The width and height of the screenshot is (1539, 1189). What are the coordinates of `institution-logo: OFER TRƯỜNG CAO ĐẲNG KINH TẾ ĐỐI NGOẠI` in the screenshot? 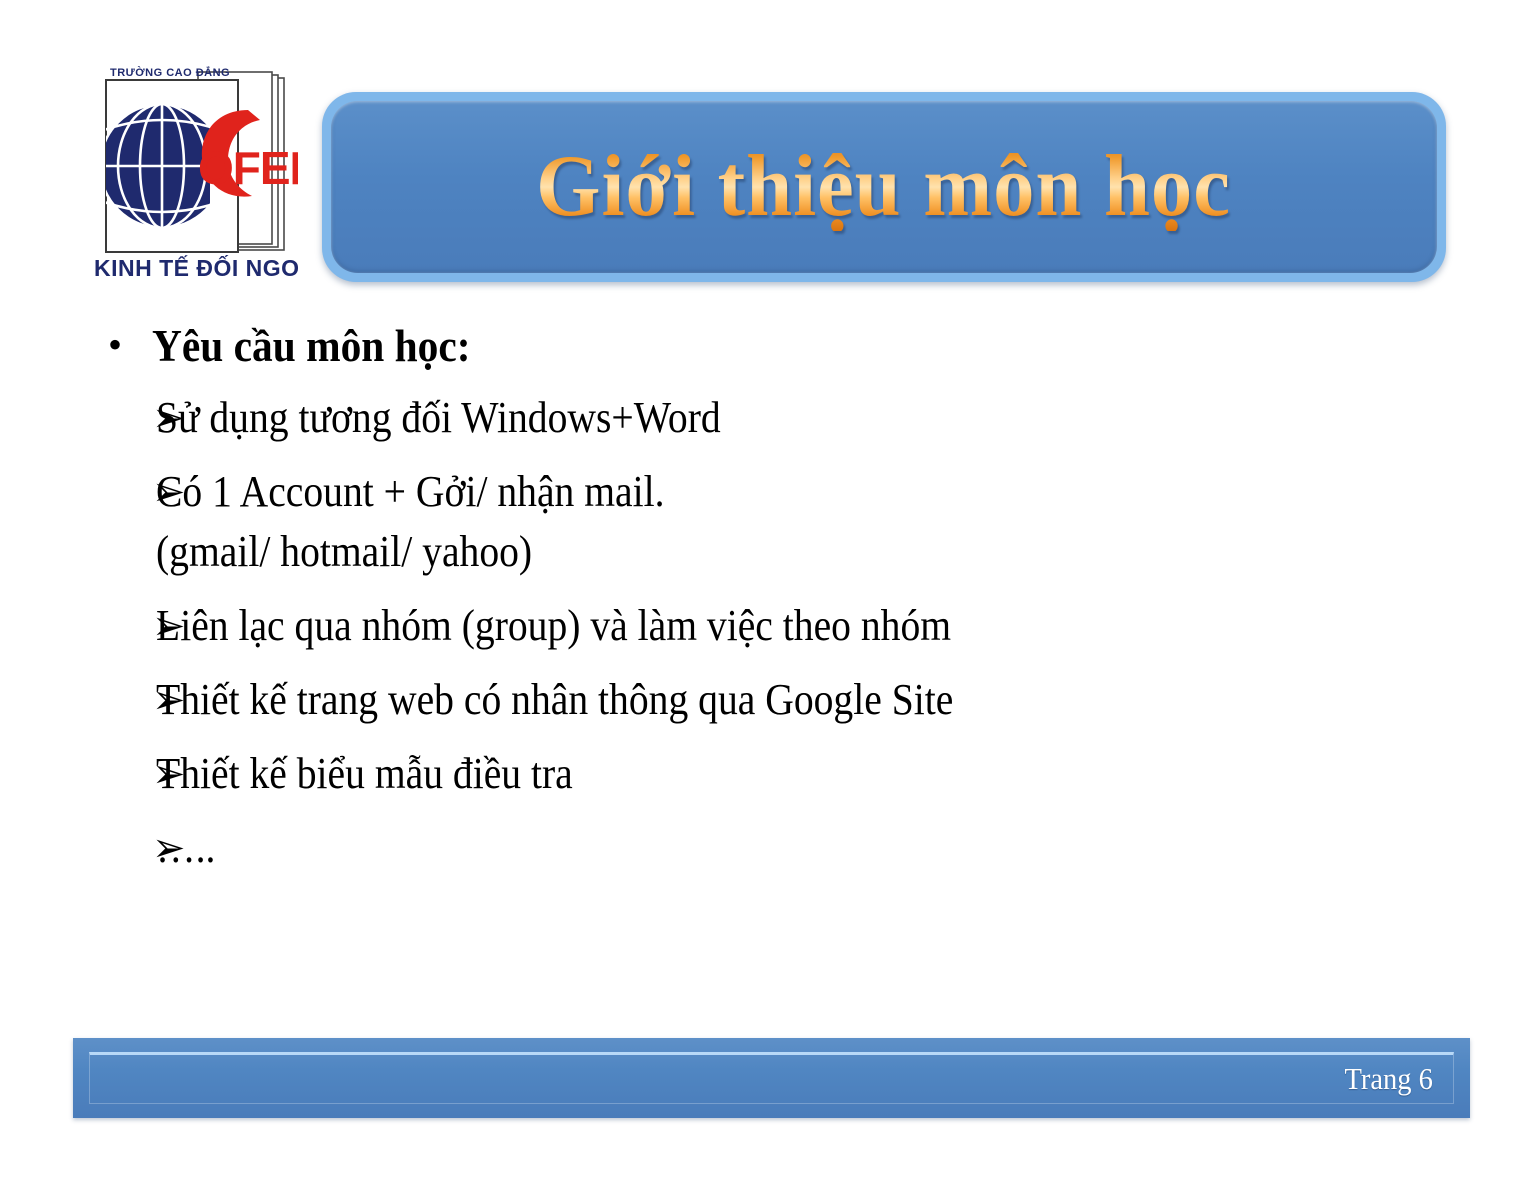 It's located at (193, 173).